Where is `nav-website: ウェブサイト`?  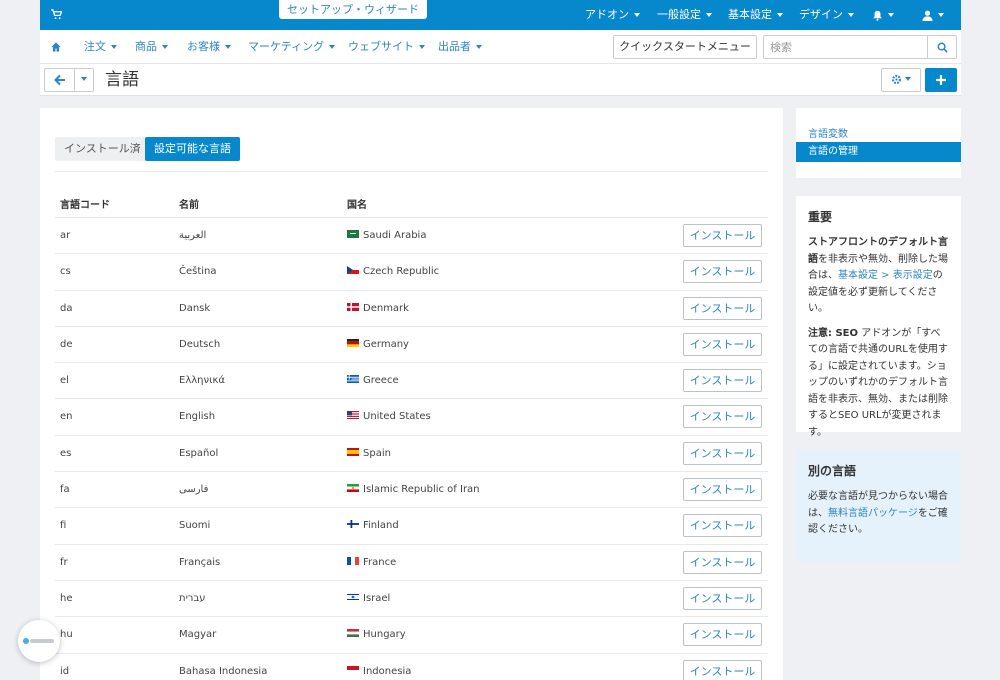 nav-website: ウェブサイト is located at coordinates (386, 47).